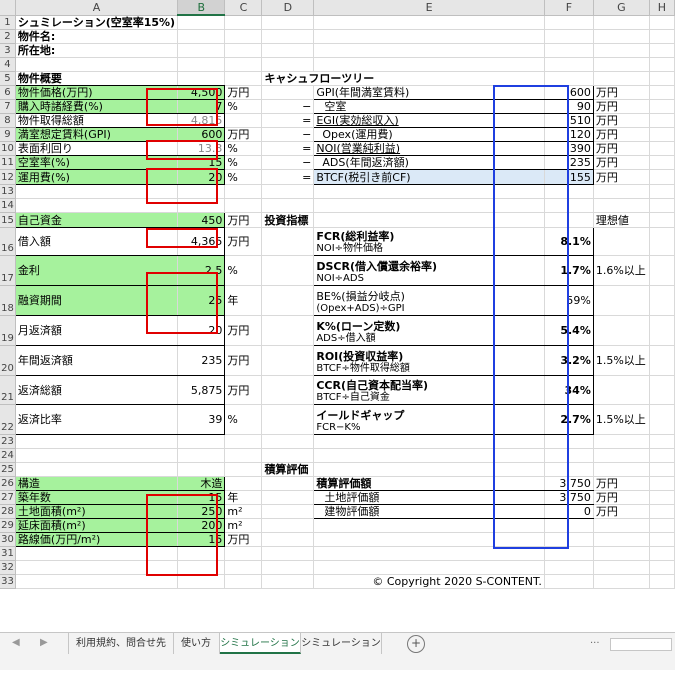 The width and height of the screenshot is (675, 675). Describe the element at coordinates (569, 330) in the screenshot. I see `indicator-k-value: 5.4%` at that location.